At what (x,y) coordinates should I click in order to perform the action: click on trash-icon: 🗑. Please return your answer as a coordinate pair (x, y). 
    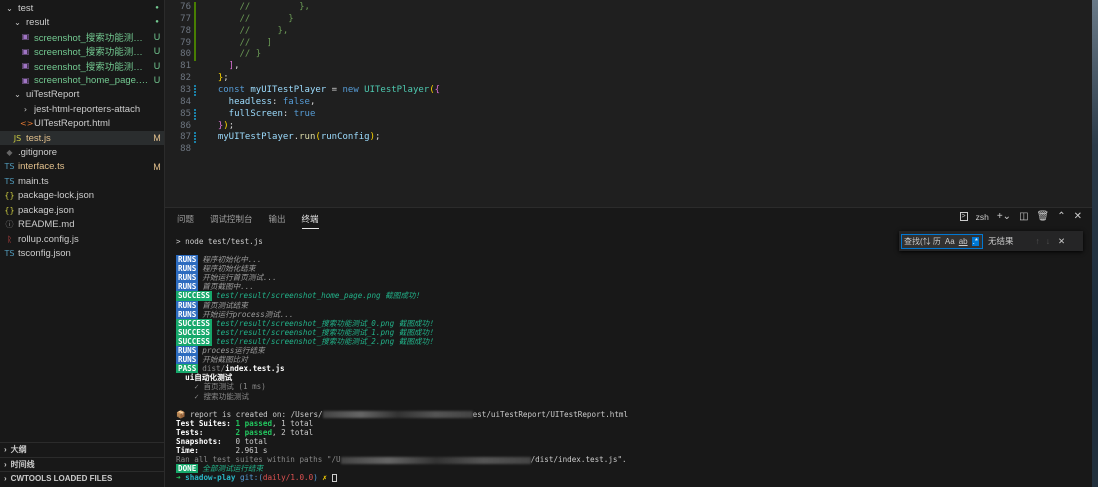
    Looking at the image, I should click on (1043, 216).